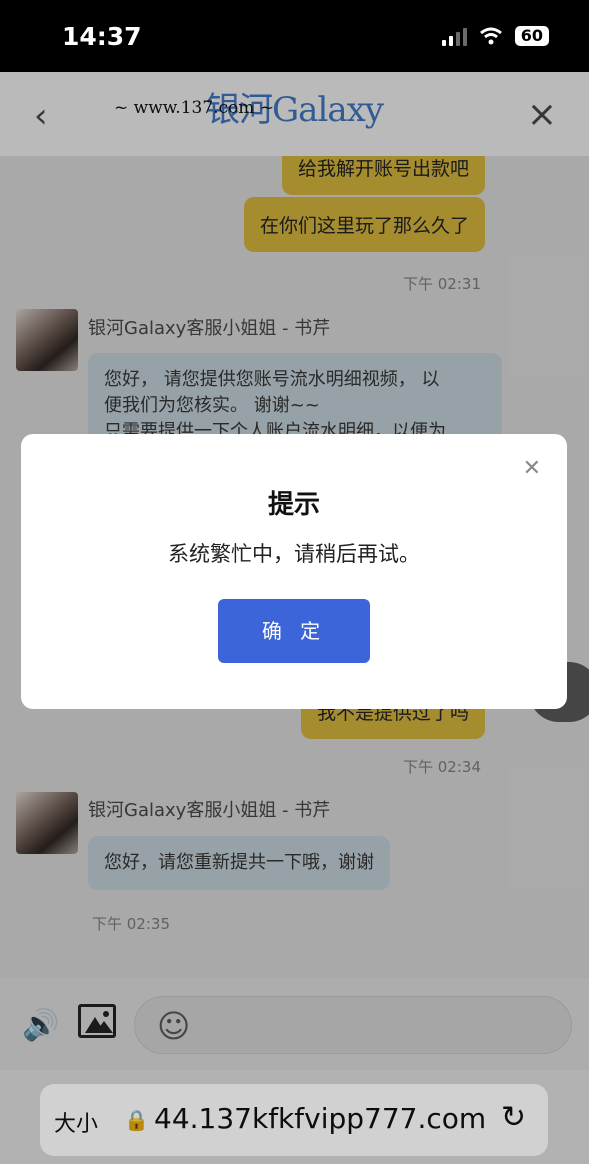 This screenshot has width=589, height=1164. Describe the element at coordinates (294, 36) in the screenshot. I see `status-bar: 14:37 60` at that location.